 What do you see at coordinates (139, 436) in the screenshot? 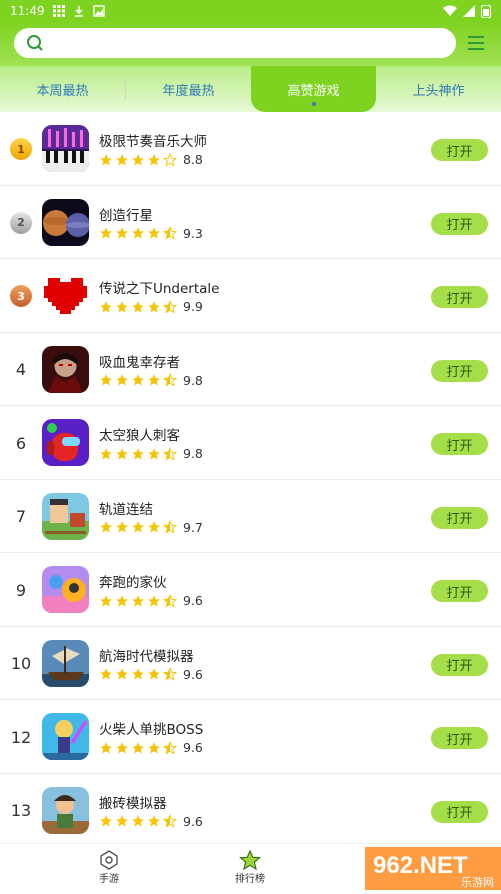
I see `game-name: 太空狼人刺客` at bounding box center [139, 436].